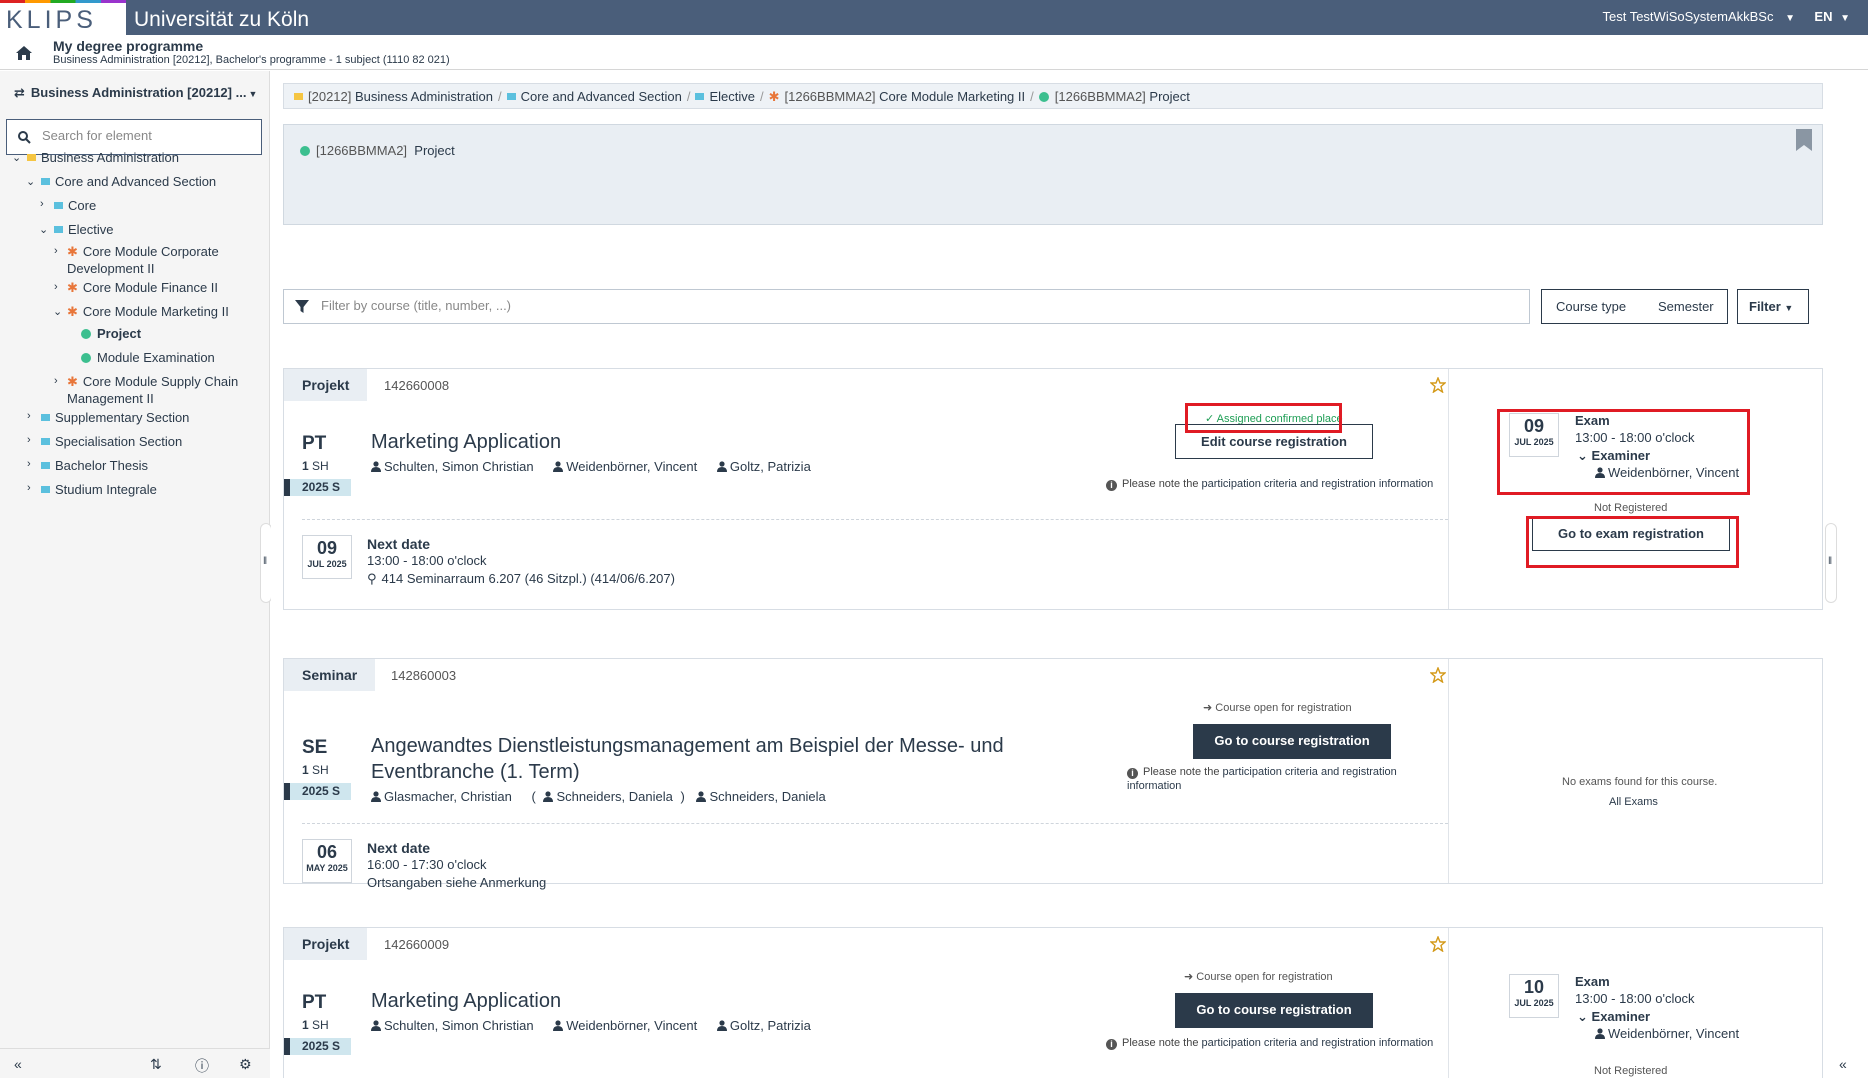  Describe the element at coordinates (202, 1066) in the screenshot. I see `info-icon: ⓘ` at that location.